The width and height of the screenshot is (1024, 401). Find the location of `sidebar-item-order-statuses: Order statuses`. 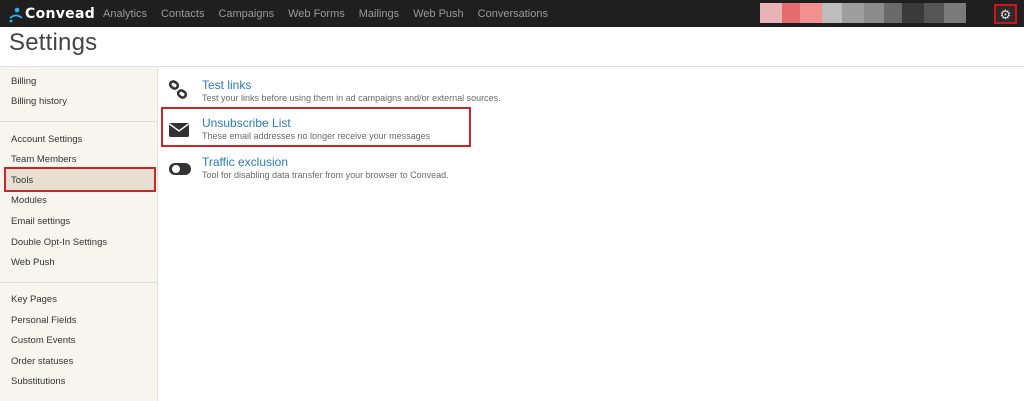

sidebar-item-order-statuses: Order statuses is located at coordinates (42, 361).